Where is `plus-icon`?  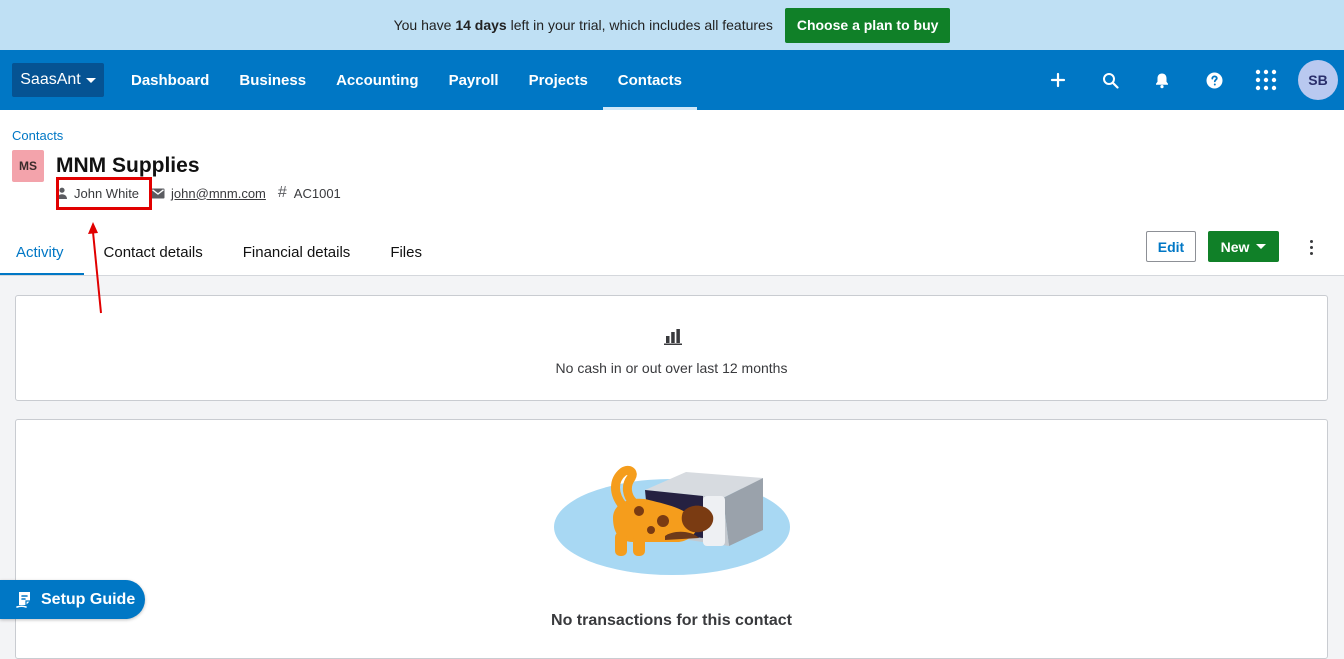
plus-icon is located at coordinates (1058, 80).